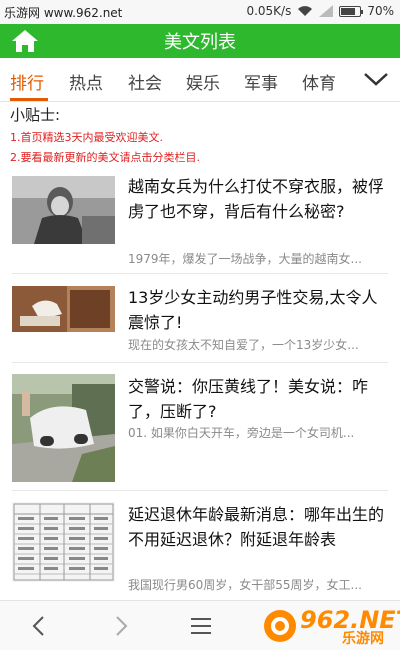 Image resolution: width=400 pixels, height=650 pixels. Describe the element at coordinates (258, 399) in the screenshot. I see `article-title: 交警说：你压黄线了！美女说：咋了，压断了?` at that location.